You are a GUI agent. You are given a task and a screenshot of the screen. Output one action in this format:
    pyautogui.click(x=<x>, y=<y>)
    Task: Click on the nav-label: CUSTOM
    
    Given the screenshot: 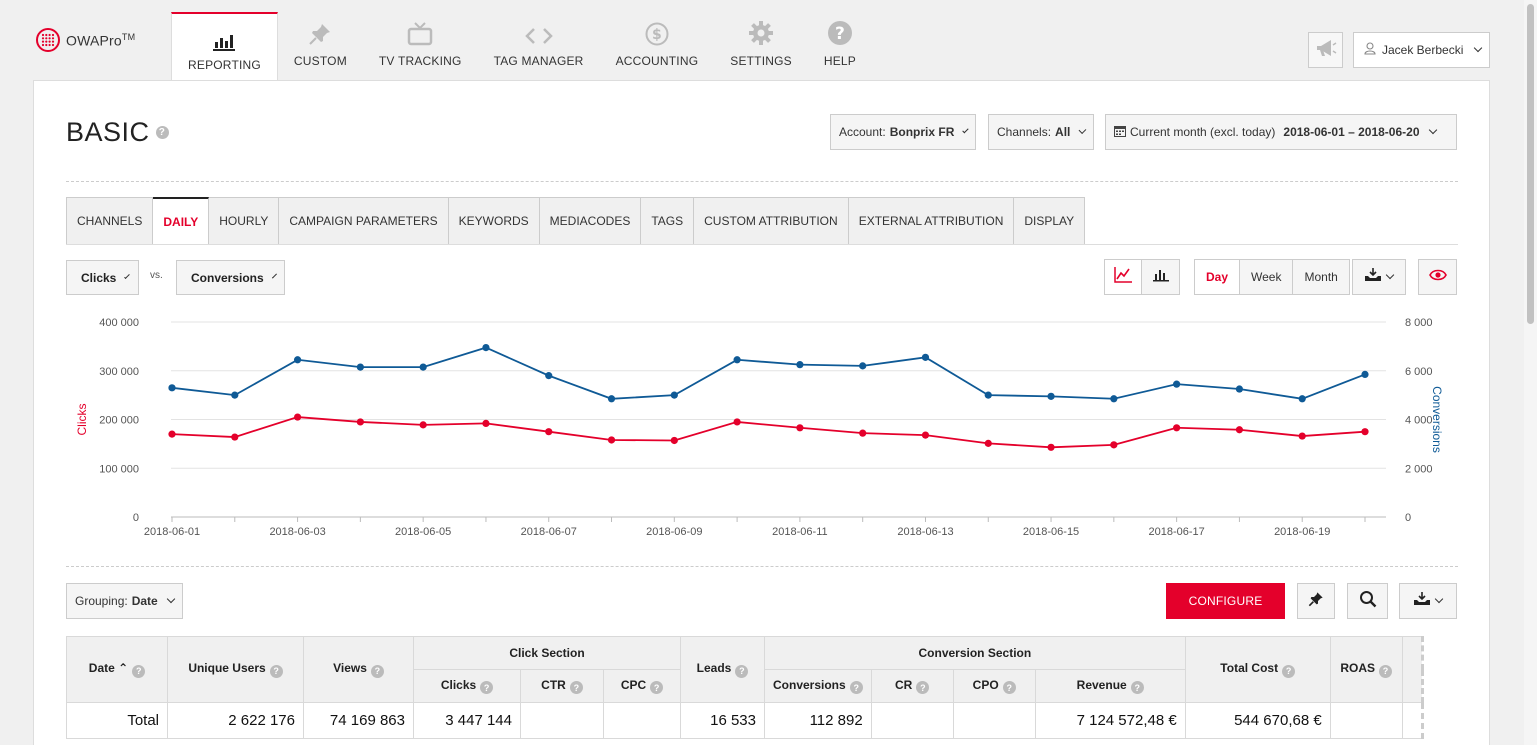 What is the action you would take?
    pyautogui.click(x=320, y=61)
    